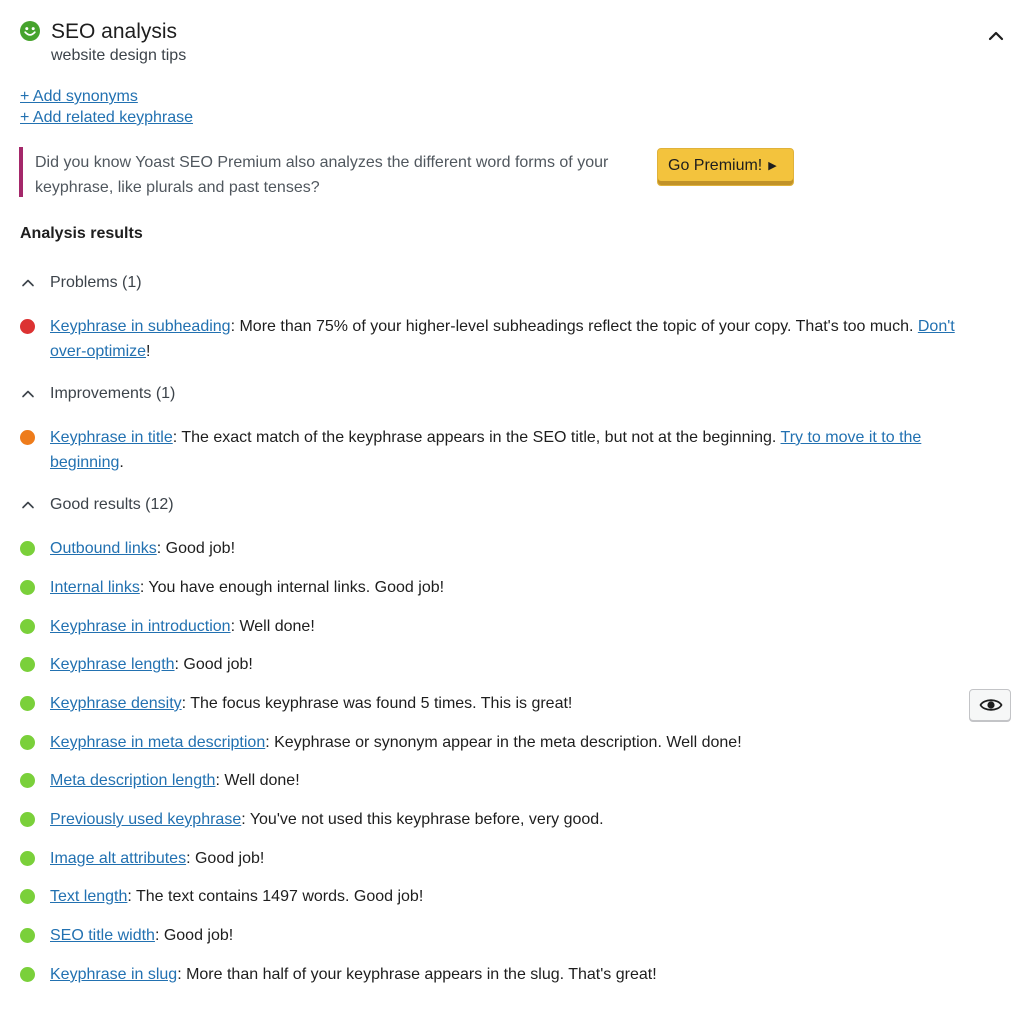 Image resolution: width=1024 pixels, height=1024 pixels. I want to click on result-text: Image alt attributes: Good job!, so click(520, 858).